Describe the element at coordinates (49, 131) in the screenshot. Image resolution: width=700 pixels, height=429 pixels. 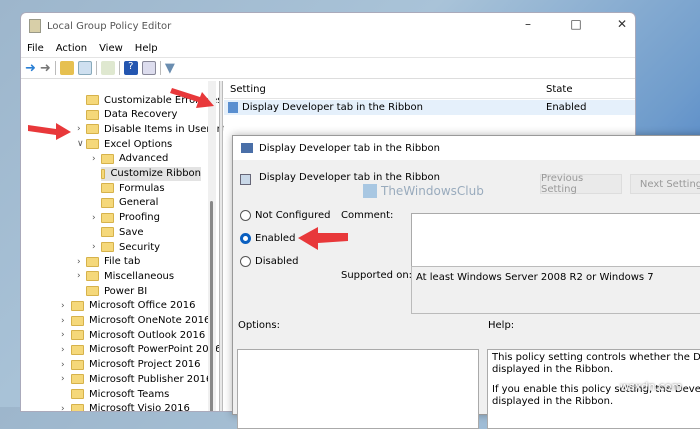
I see `arrow-annotation-excel-options` at that location.